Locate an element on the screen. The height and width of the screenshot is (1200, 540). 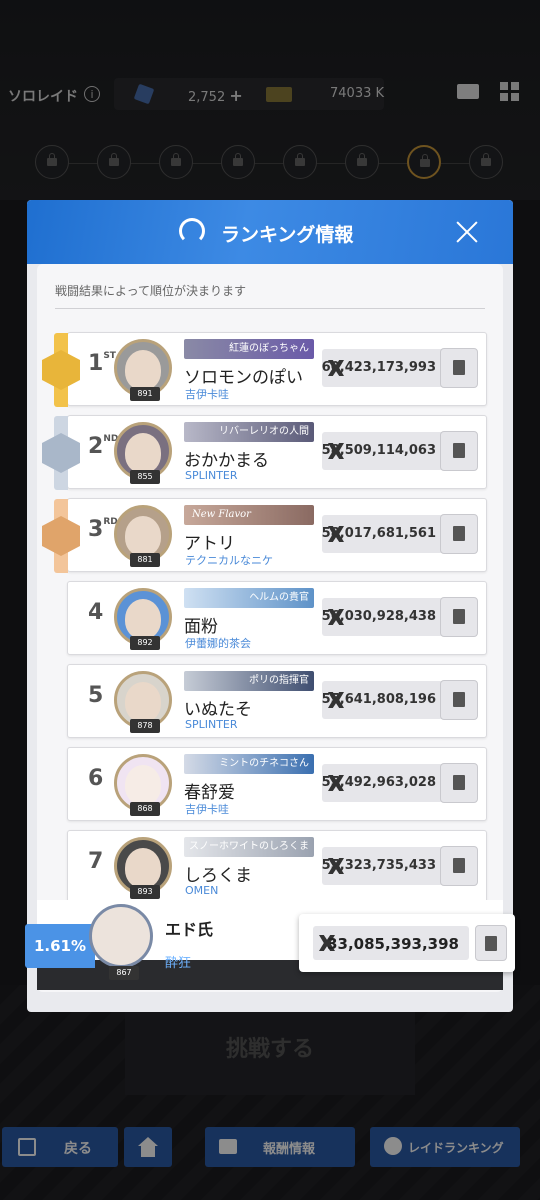
guild-name: OMEN is located at coordinates (202, 890).